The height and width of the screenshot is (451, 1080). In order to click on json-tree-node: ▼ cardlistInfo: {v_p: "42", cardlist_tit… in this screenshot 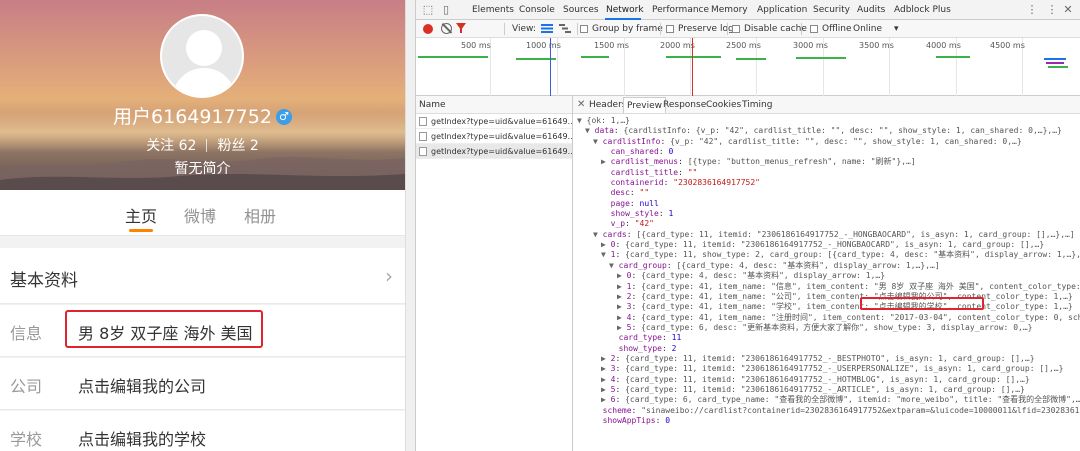, I will do `click(826, 142)`.